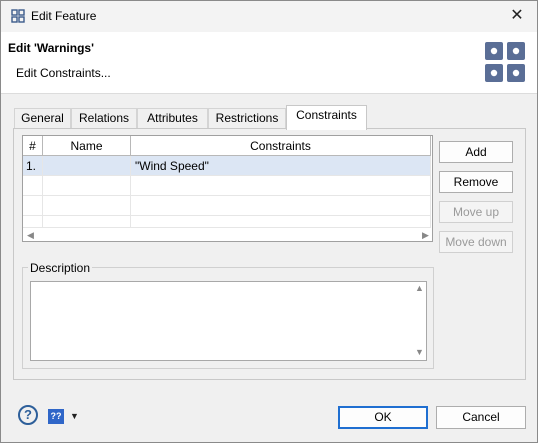  Describe the element at coordinates (87, 146) in the screenshot. I see `column-header-name: Name` at that location.